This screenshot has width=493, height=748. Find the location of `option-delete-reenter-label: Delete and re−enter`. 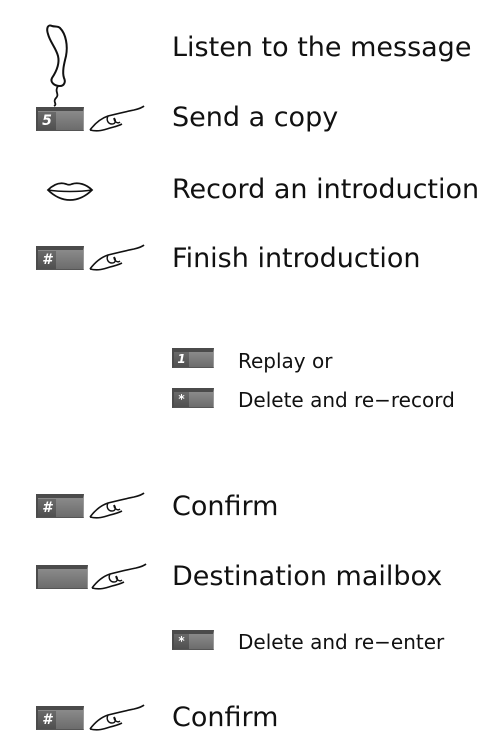

option-delete-reenter-label: Delete and re−enter is located at coordinates (341, 642).